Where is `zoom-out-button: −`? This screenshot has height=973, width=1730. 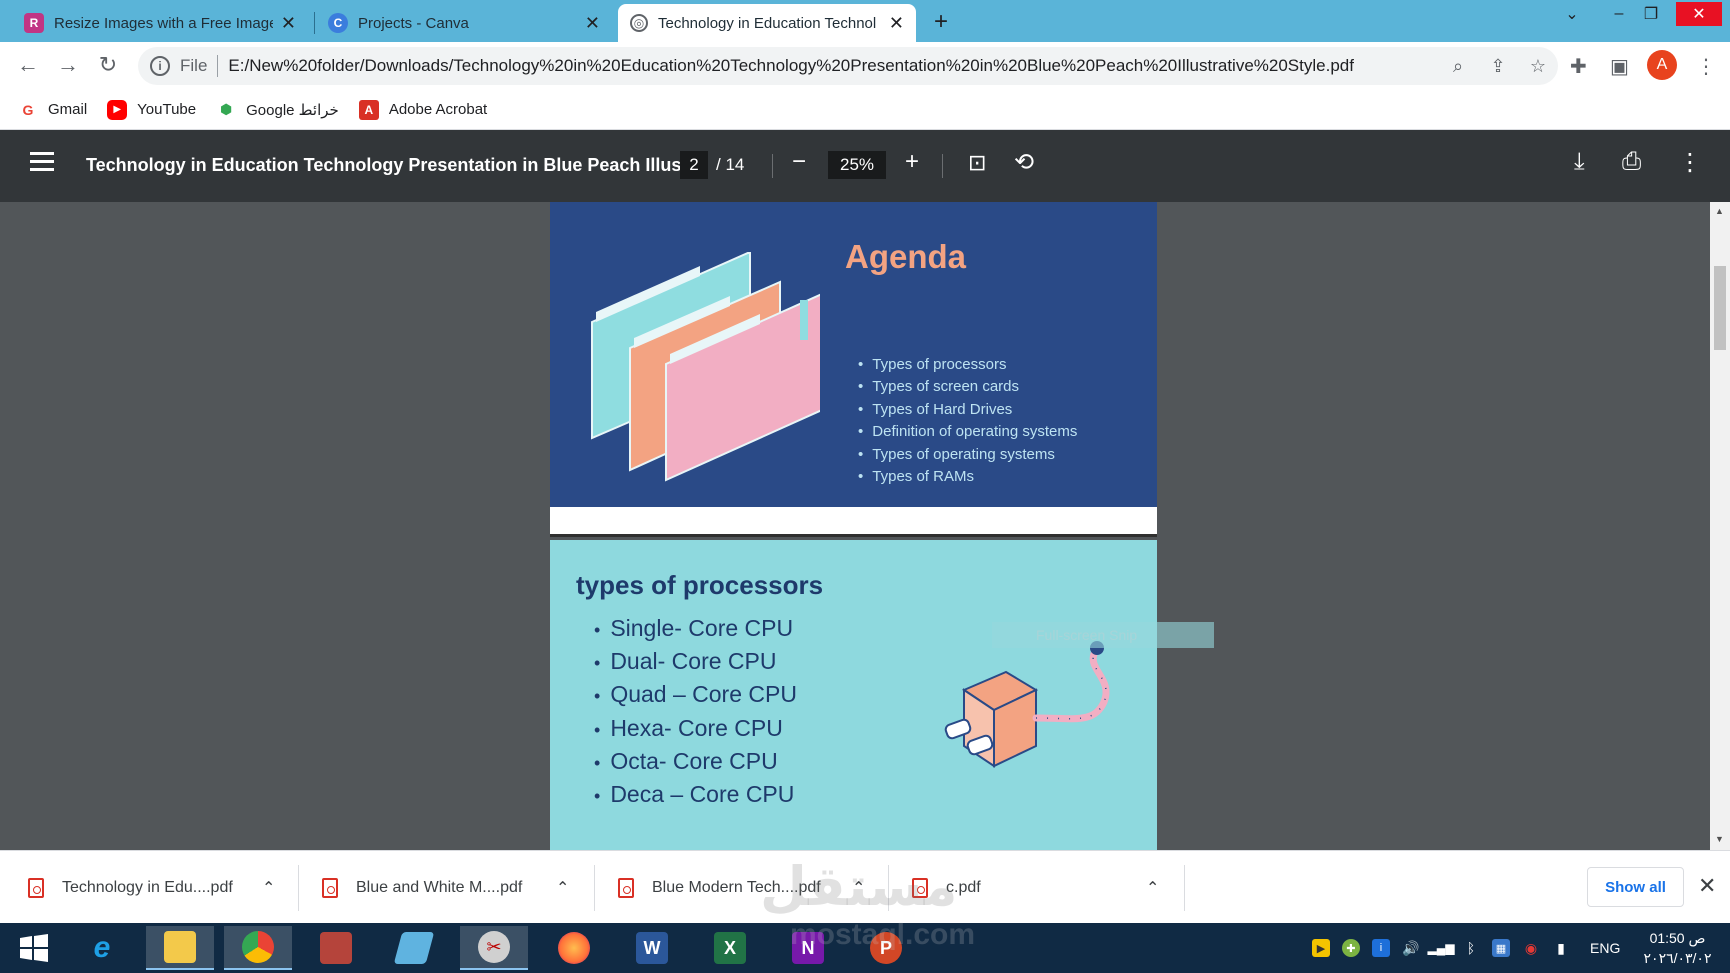 zoom-out-button: − is located at coordinates (799, 162).